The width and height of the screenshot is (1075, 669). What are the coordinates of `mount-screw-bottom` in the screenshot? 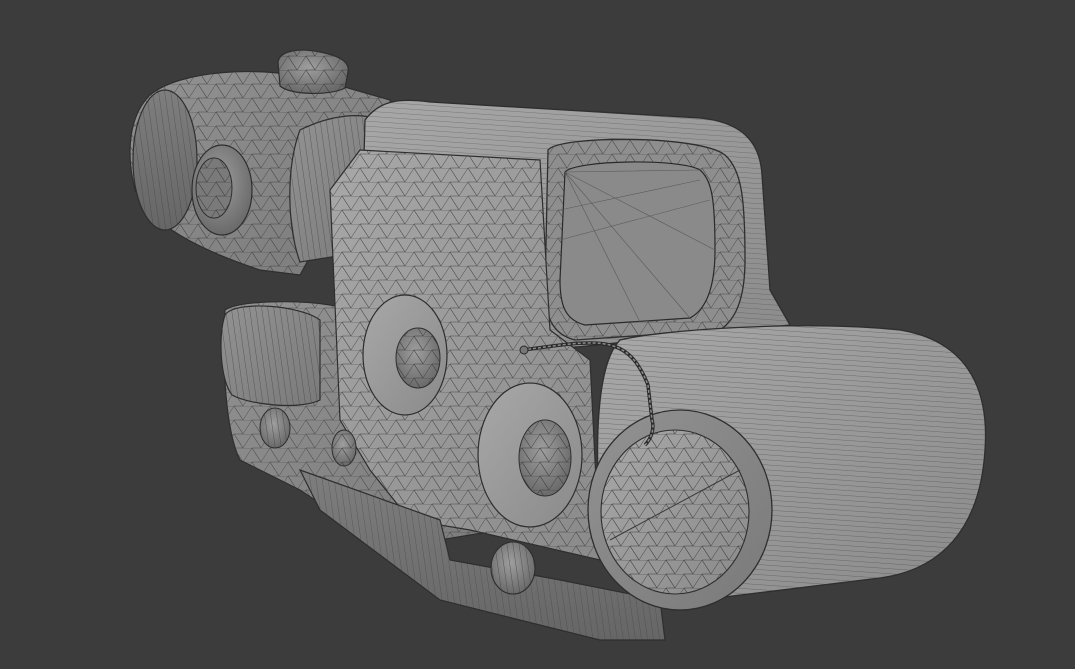 It's located at (513, 568).